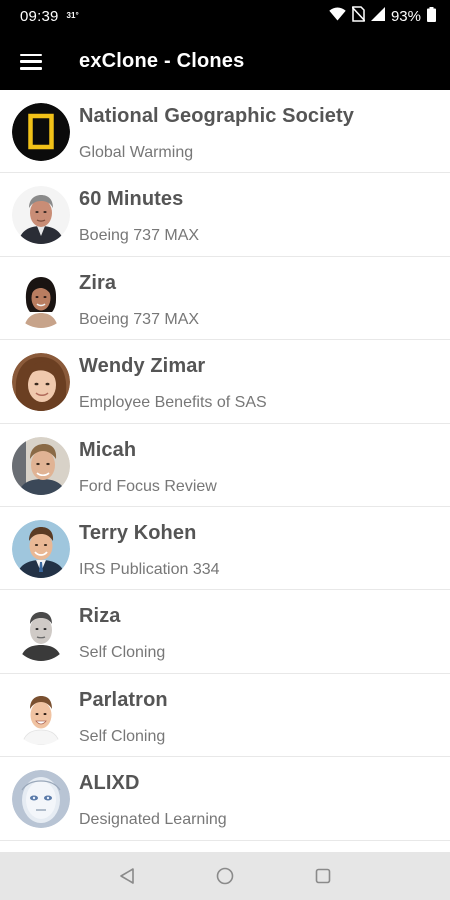 This screenshot has width=450, height=900. Describe the element at coordinates (31, 61) in the screenshot. I see `hamburger-menu-icon` at that location.